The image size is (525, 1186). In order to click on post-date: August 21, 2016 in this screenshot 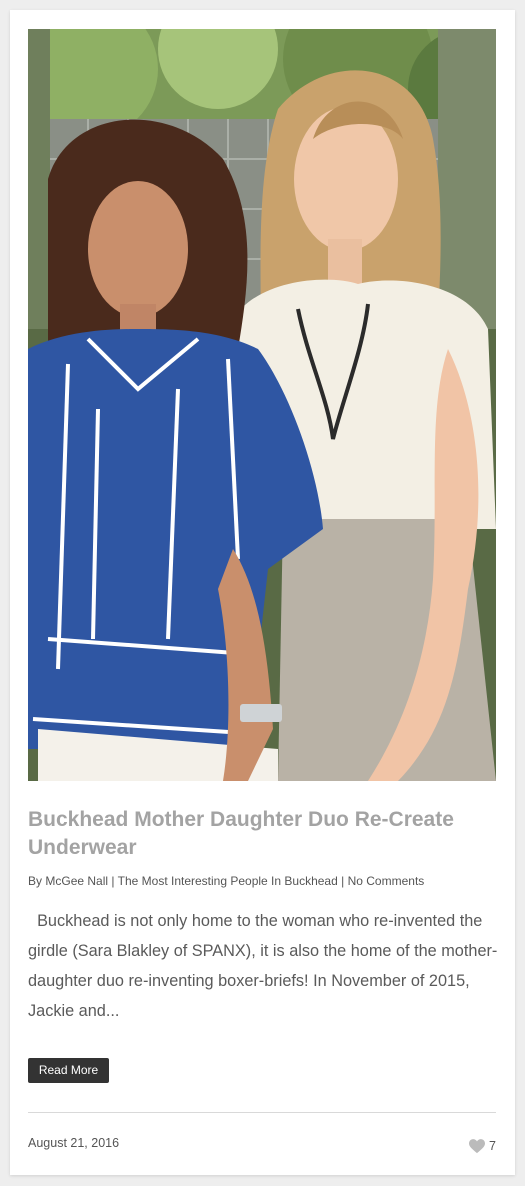, I will do `click(74, 1143)`.